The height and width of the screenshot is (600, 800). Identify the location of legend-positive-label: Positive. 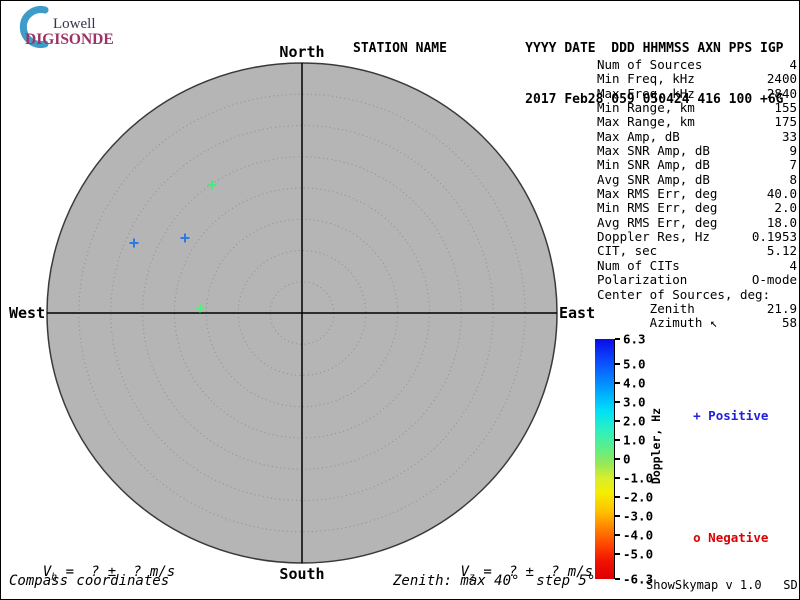
(738, 415).